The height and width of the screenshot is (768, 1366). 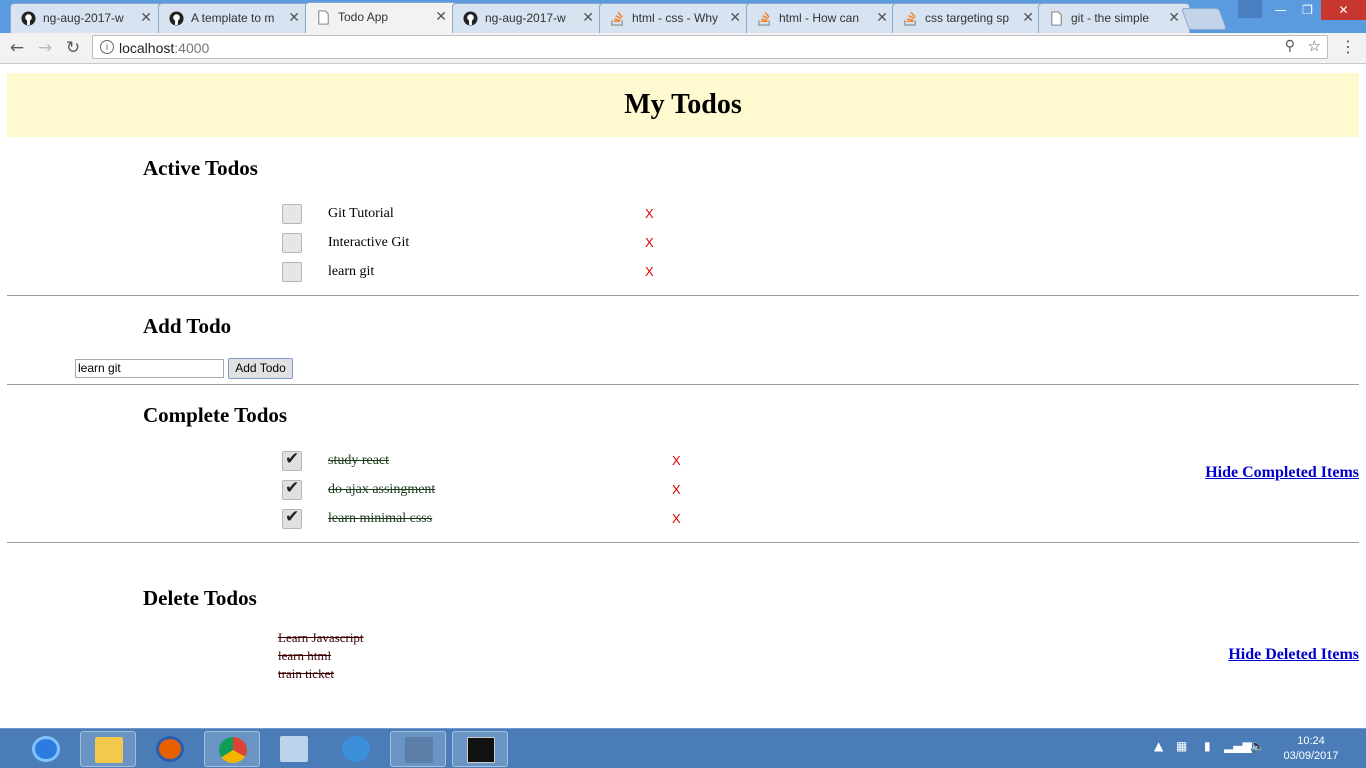 I want to click on address-bar: i localhost:4000 ⚲ ☆, so click(x=710, y=47).